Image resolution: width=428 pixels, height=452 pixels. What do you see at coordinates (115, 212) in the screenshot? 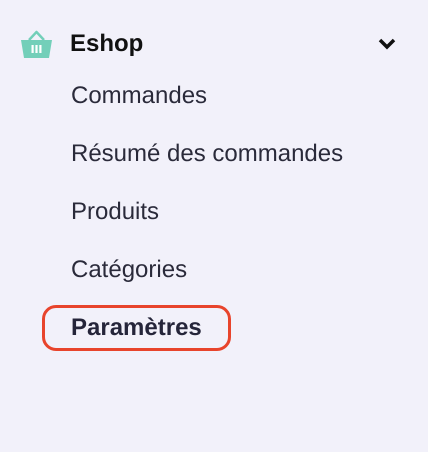
I see `menu-item: Produits` at bounding box center [115, 212].